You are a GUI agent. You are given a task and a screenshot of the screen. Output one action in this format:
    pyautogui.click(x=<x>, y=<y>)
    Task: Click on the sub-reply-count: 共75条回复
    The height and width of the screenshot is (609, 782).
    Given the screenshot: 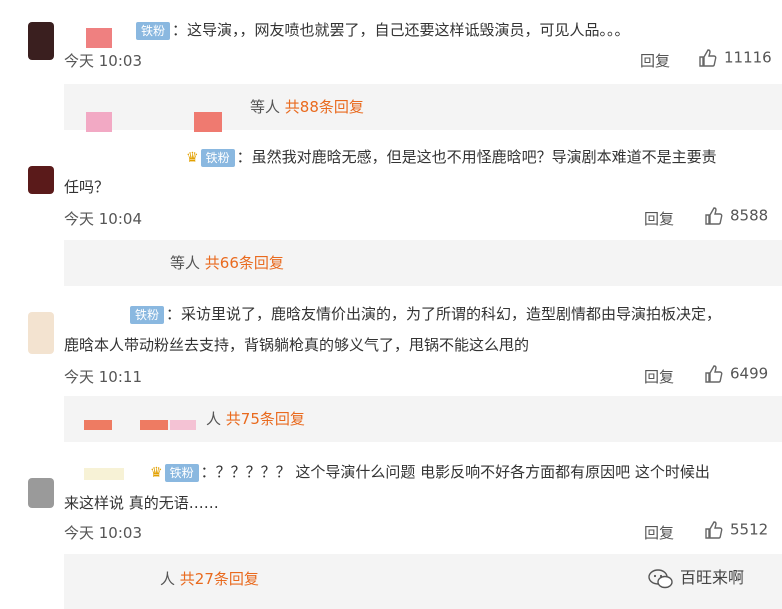 What is the action you would take?
    pyautogui.click(x=265, y=419)
    